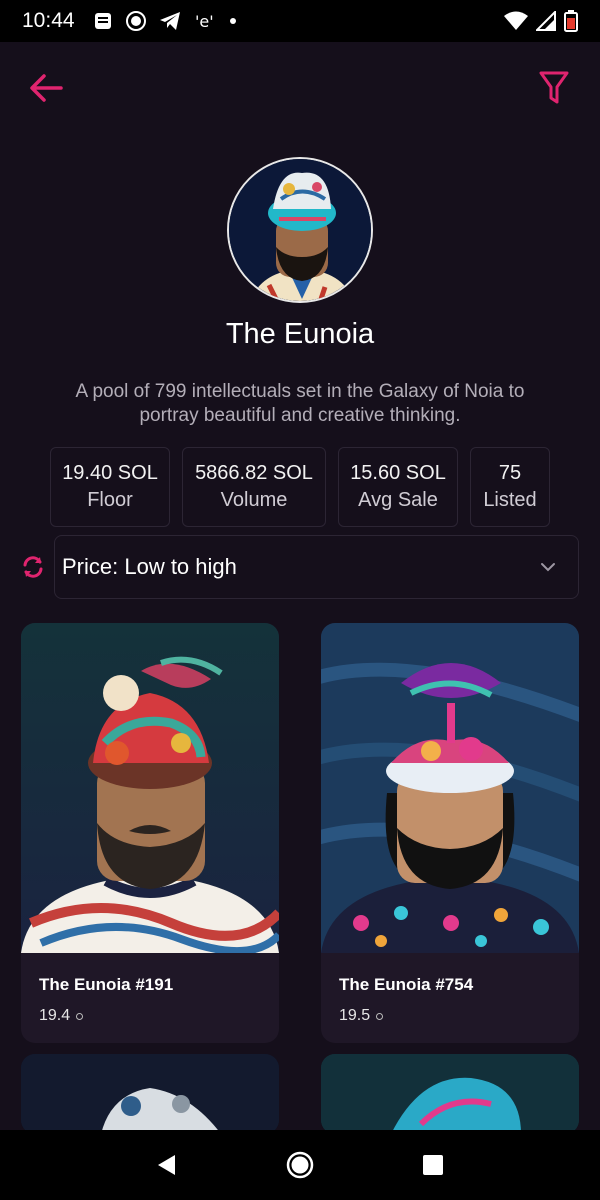 The height and width of the screenshot is (1200, 600). Describe the element at coordinates (254, 500) in the screenshot. I see `stat-label: Volume` at that location.